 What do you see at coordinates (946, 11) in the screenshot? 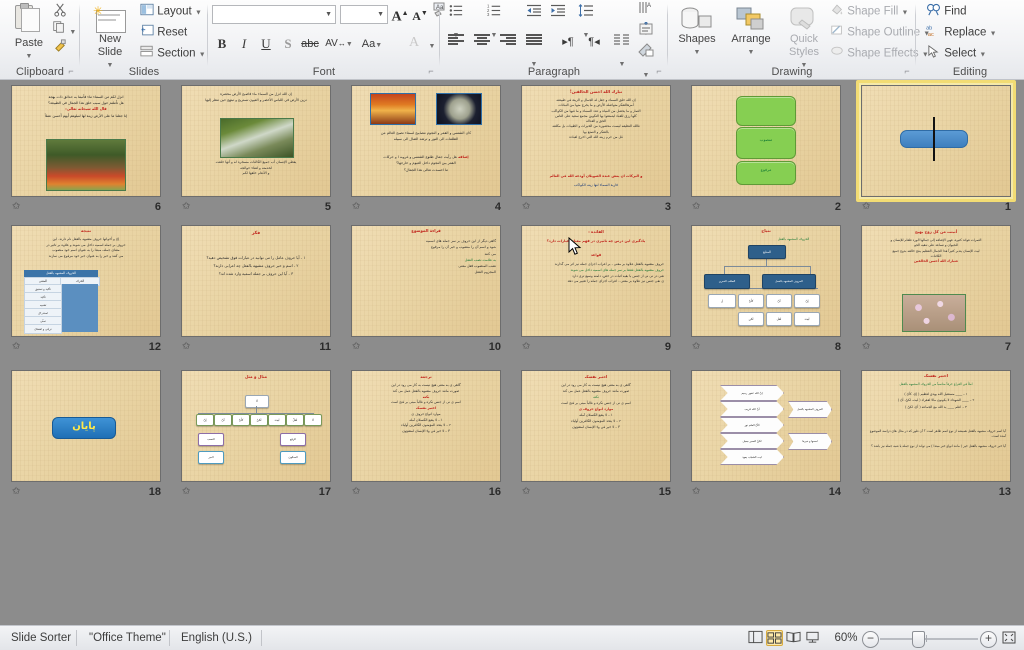
I see `find-button: Find` at bounding box center [946, 11].